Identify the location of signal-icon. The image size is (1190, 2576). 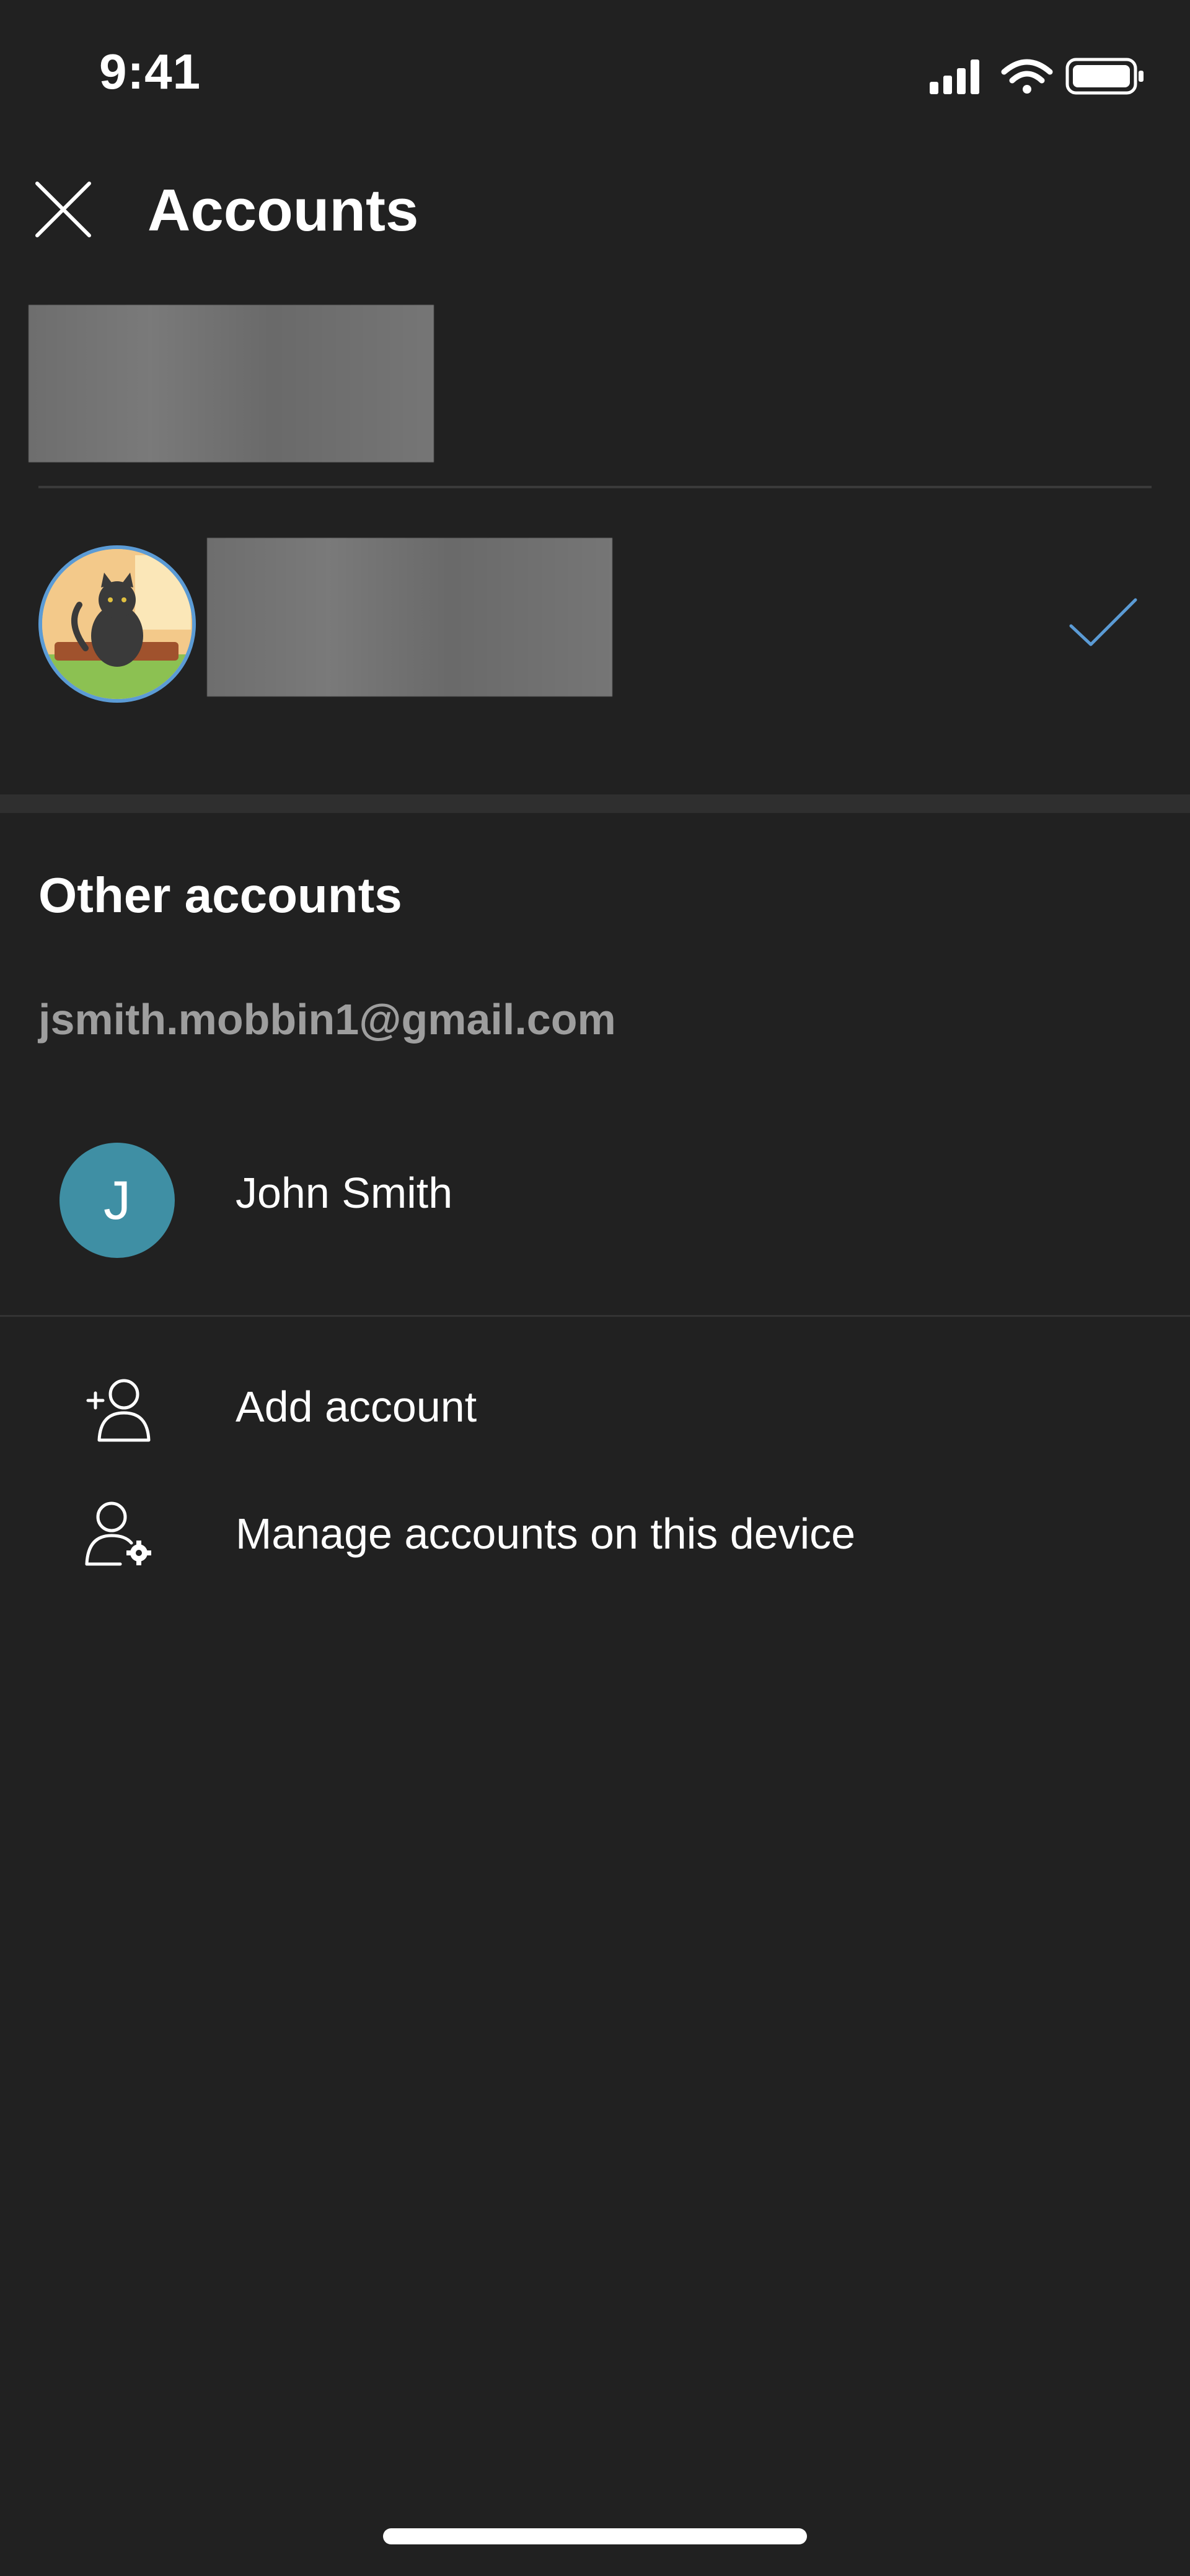
(954, 76).